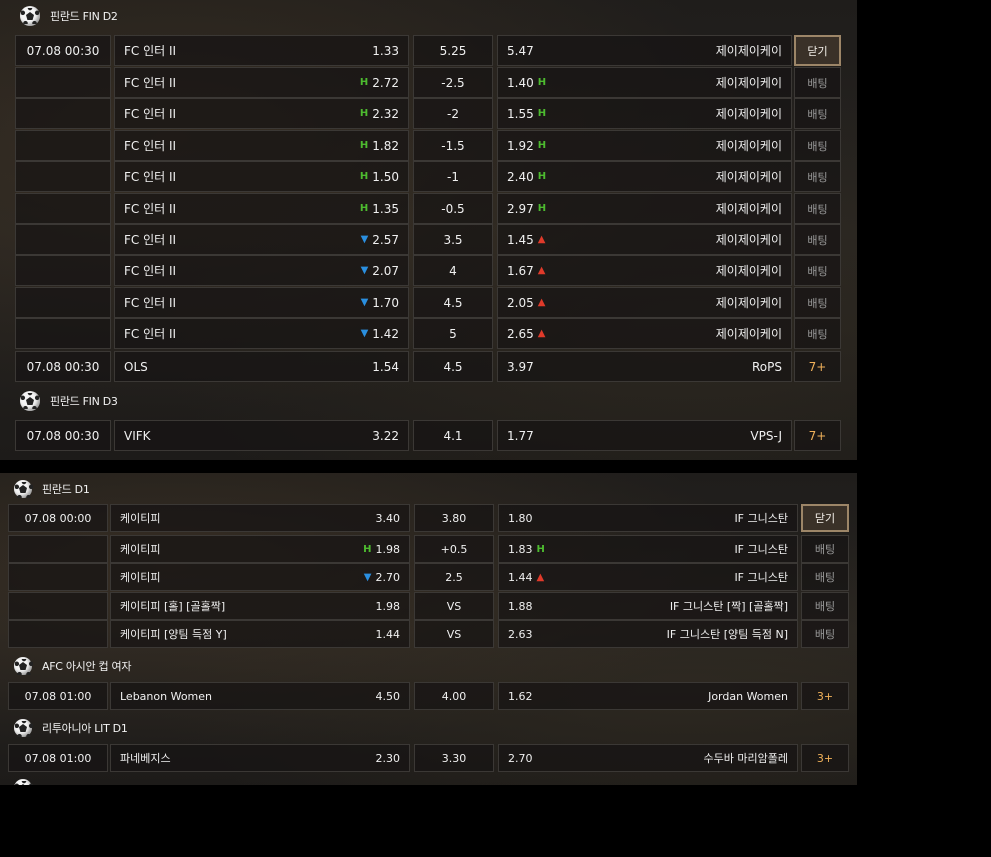 This screenshot has height=857, width=991. Describe the element at coordinates (453, 50) in the screenshot. I see `draw-handicap-odds-button: 5.25` at that location.